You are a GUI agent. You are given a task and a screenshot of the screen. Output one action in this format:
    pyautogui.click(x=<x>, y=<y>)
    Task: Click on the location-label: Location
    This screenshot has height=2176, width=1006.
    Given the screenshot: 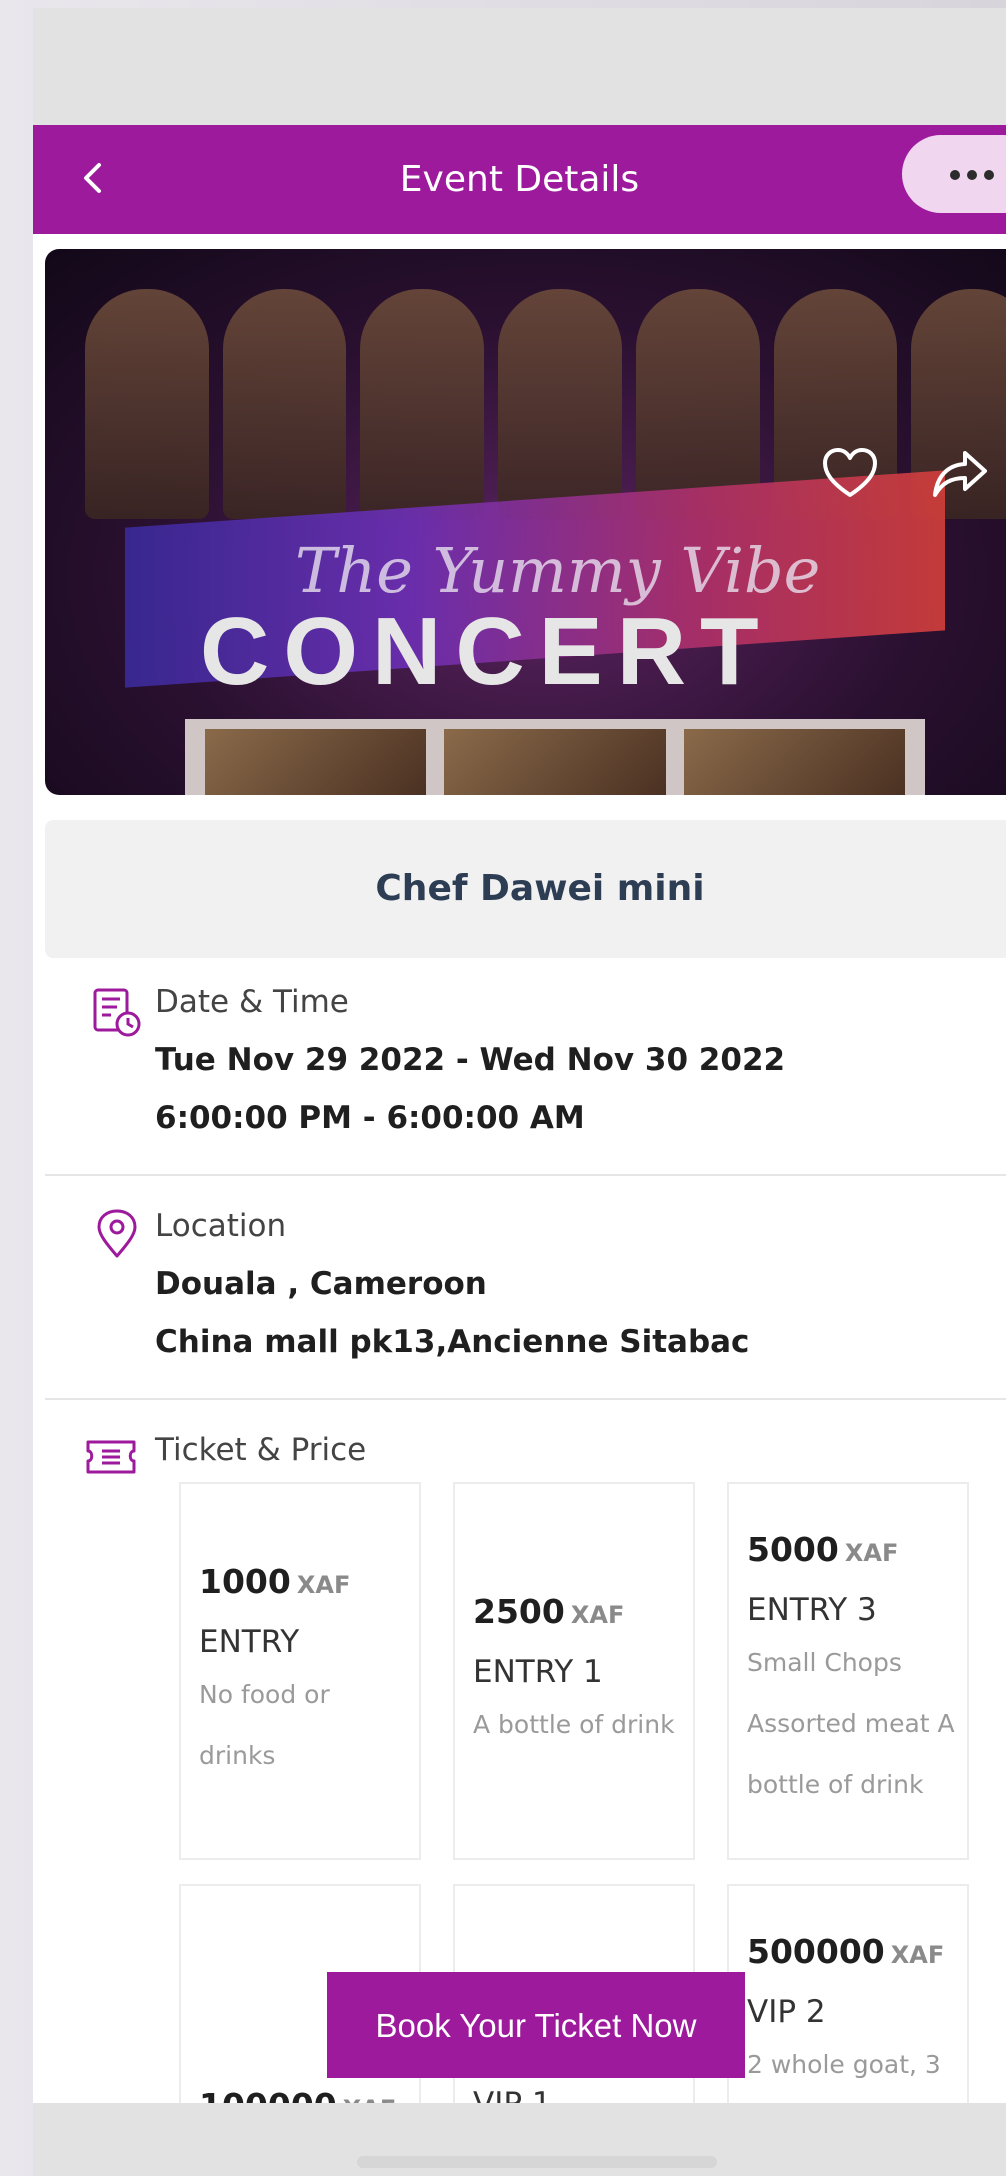 What is the action you would take?
    pyautogui.click(x=221, y=1226)
    